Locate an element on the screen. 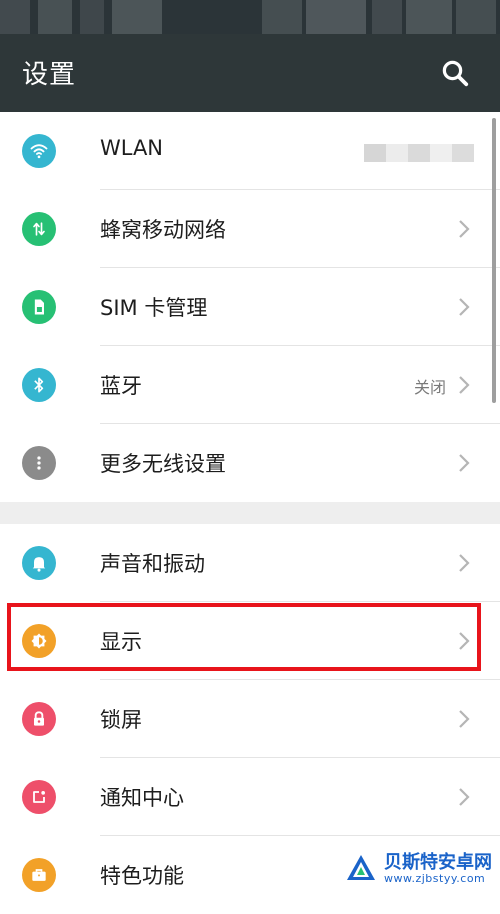 The width and height of the screenshot is (500, 914). watermark: 贝斯特安卓网 www.zjbstyy.com is located at coordinates (418, 869).